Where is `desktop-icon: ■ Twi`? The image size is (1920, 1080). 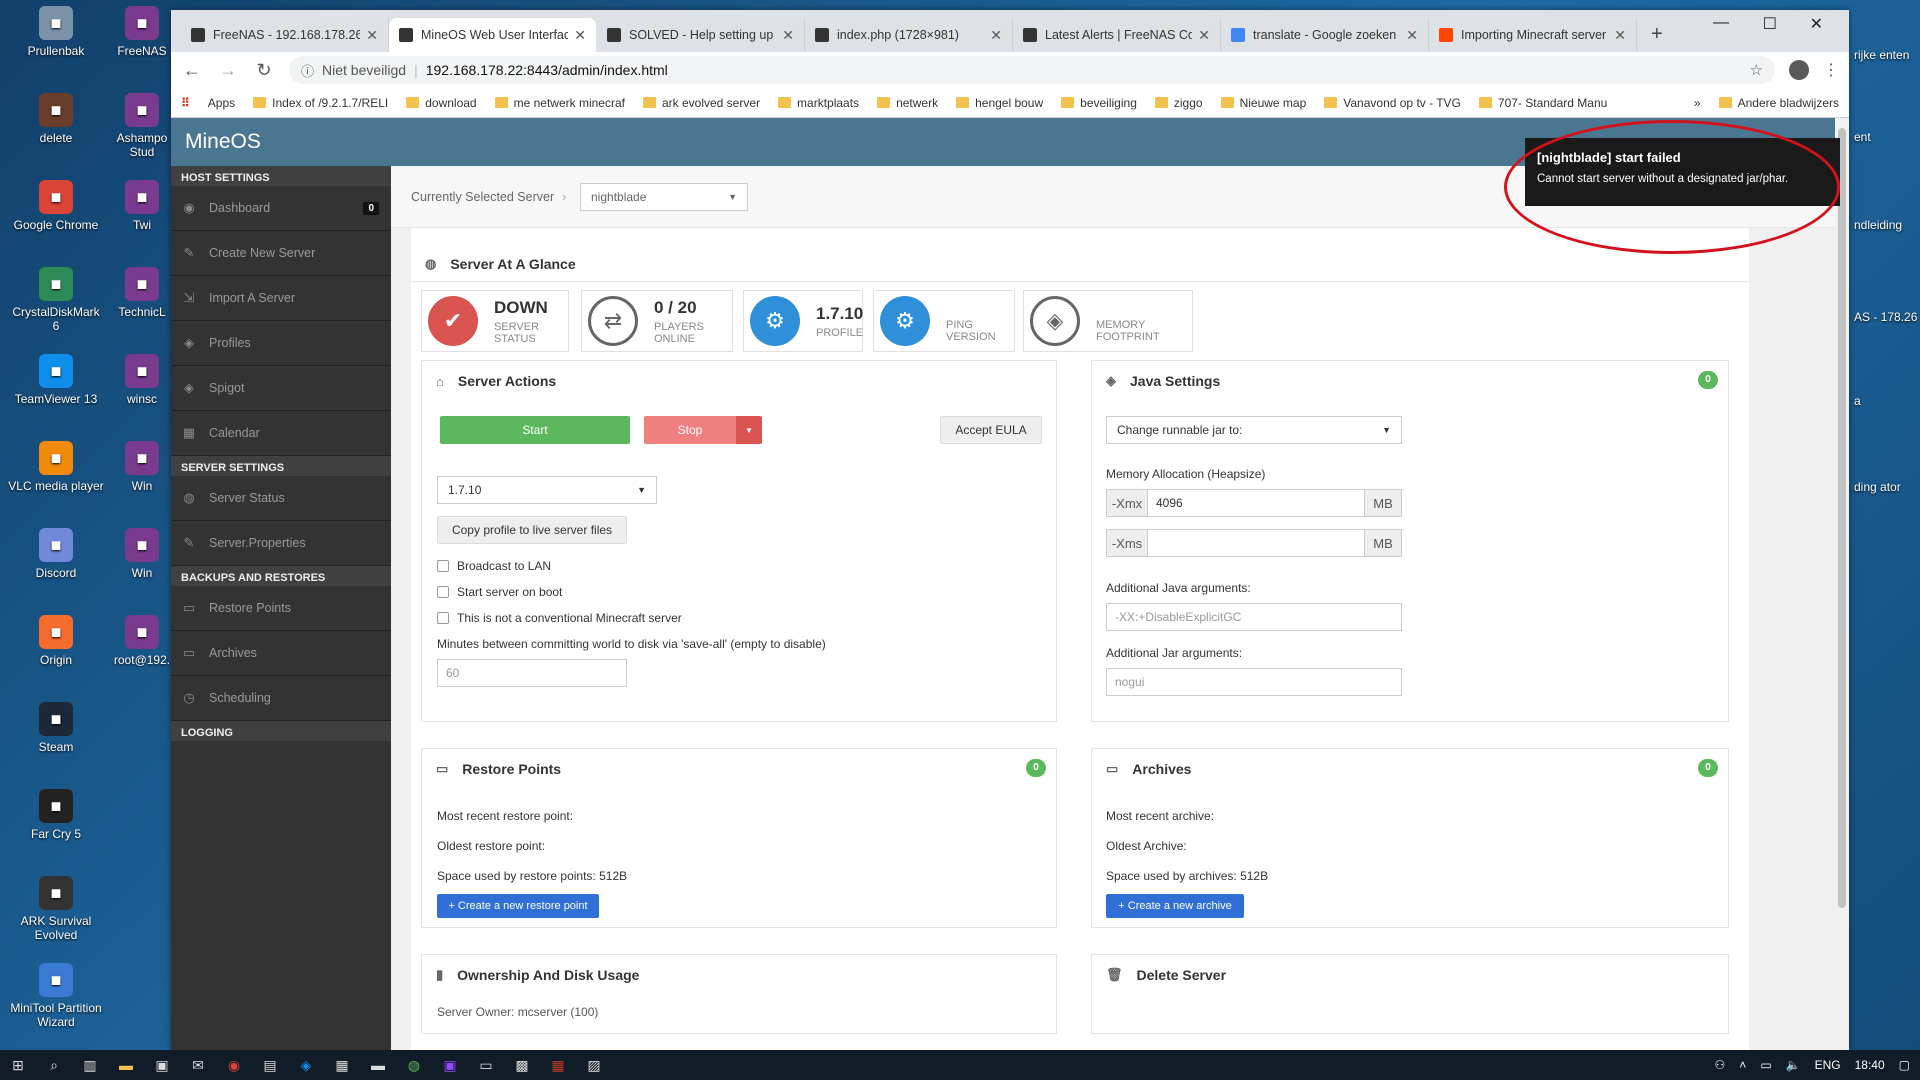
desktop-icon: ■ Twi is located at coordinates (142, 206).